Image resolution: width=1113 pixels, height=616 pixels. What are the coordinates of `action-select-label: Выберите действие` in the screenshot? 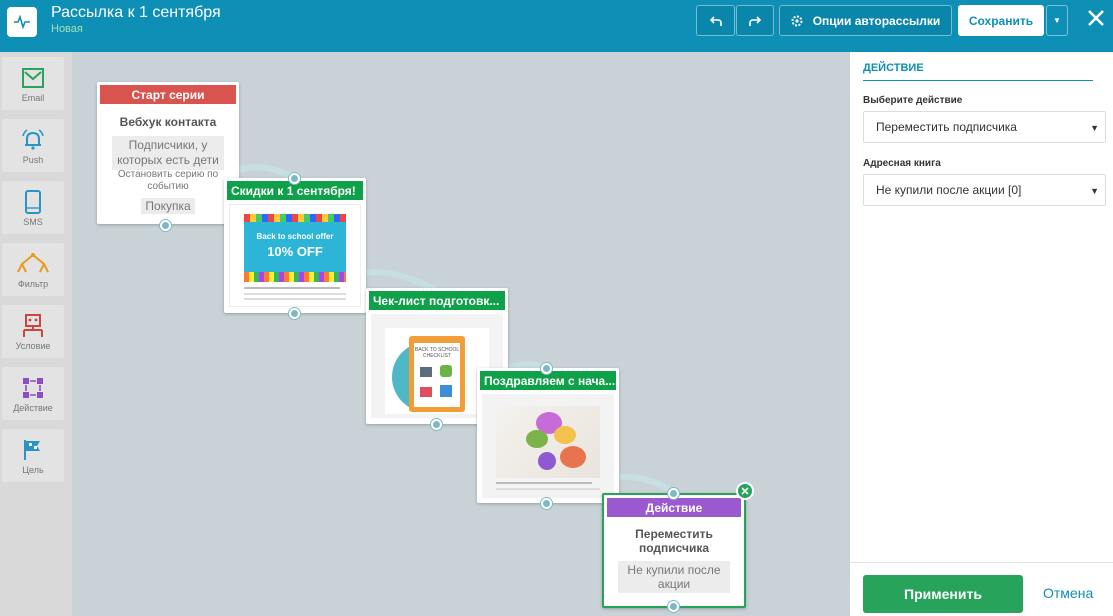 It's located at (913, 100).